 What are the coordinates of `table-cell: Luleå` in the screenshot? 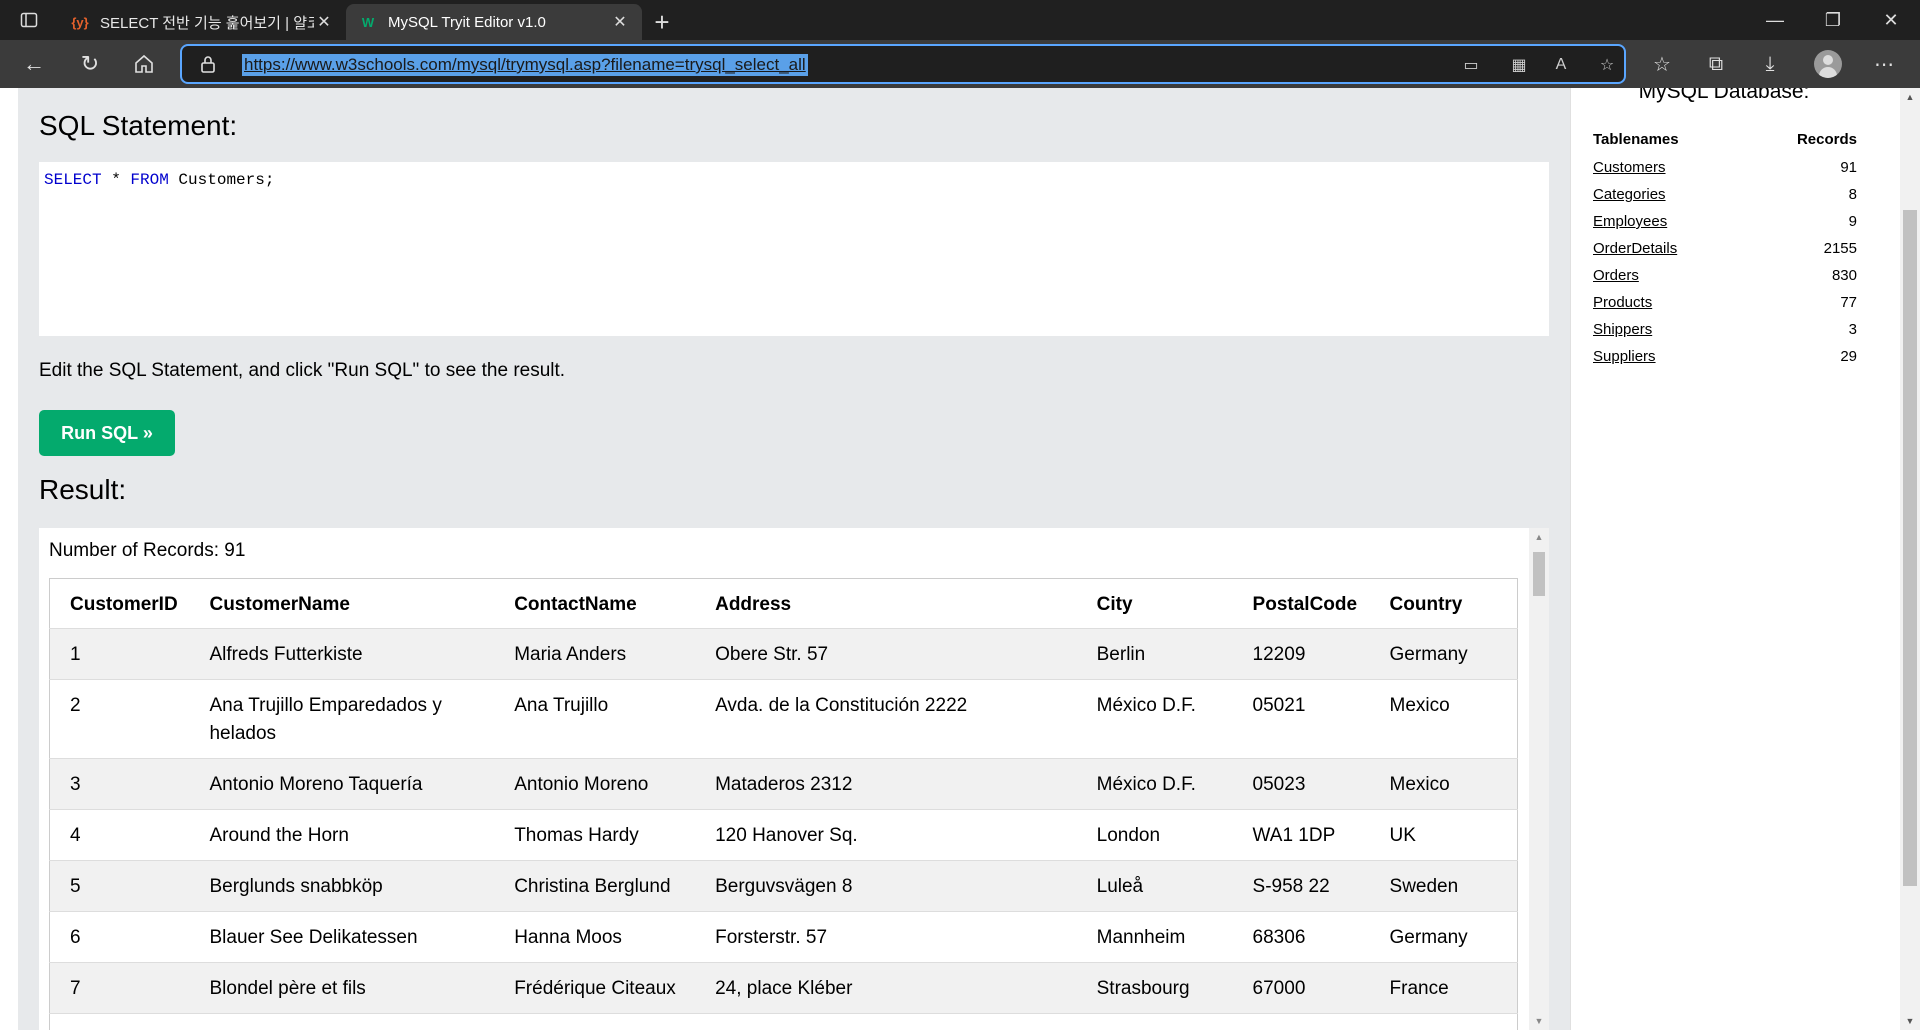 It's located at (1154, 886).